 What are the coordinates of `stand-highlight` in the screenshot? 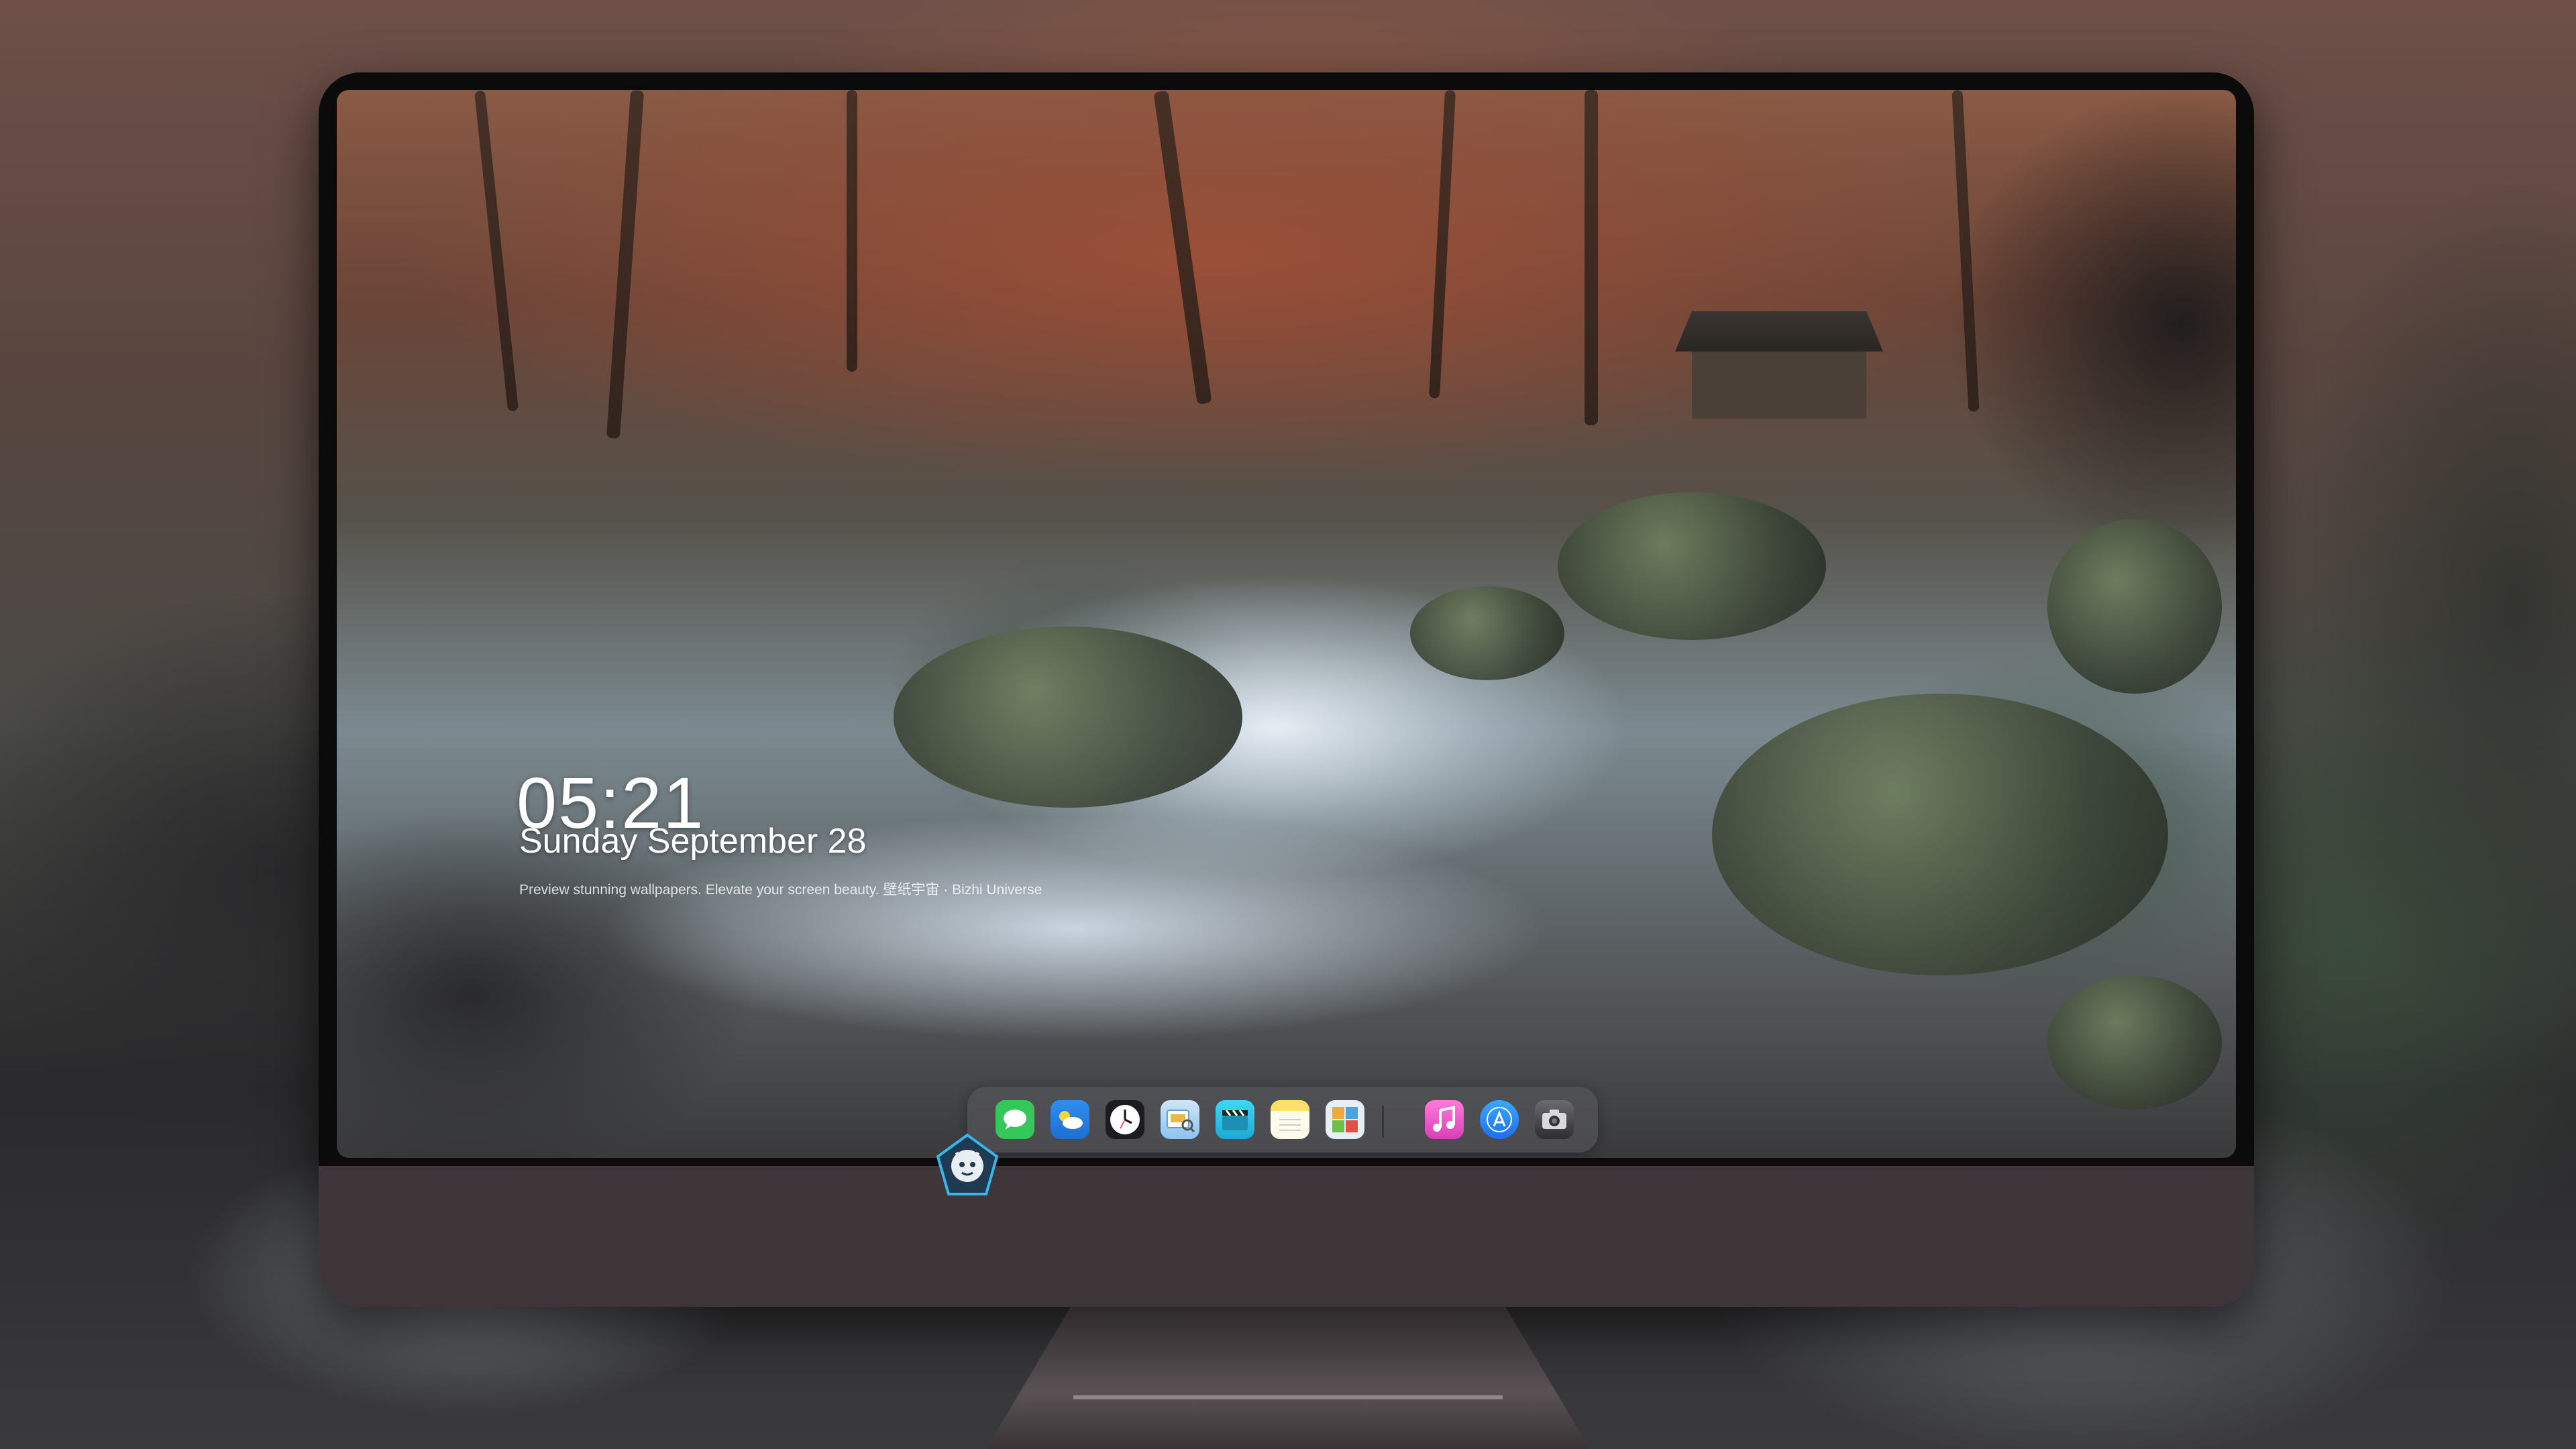 It's located at (1288, 1397).